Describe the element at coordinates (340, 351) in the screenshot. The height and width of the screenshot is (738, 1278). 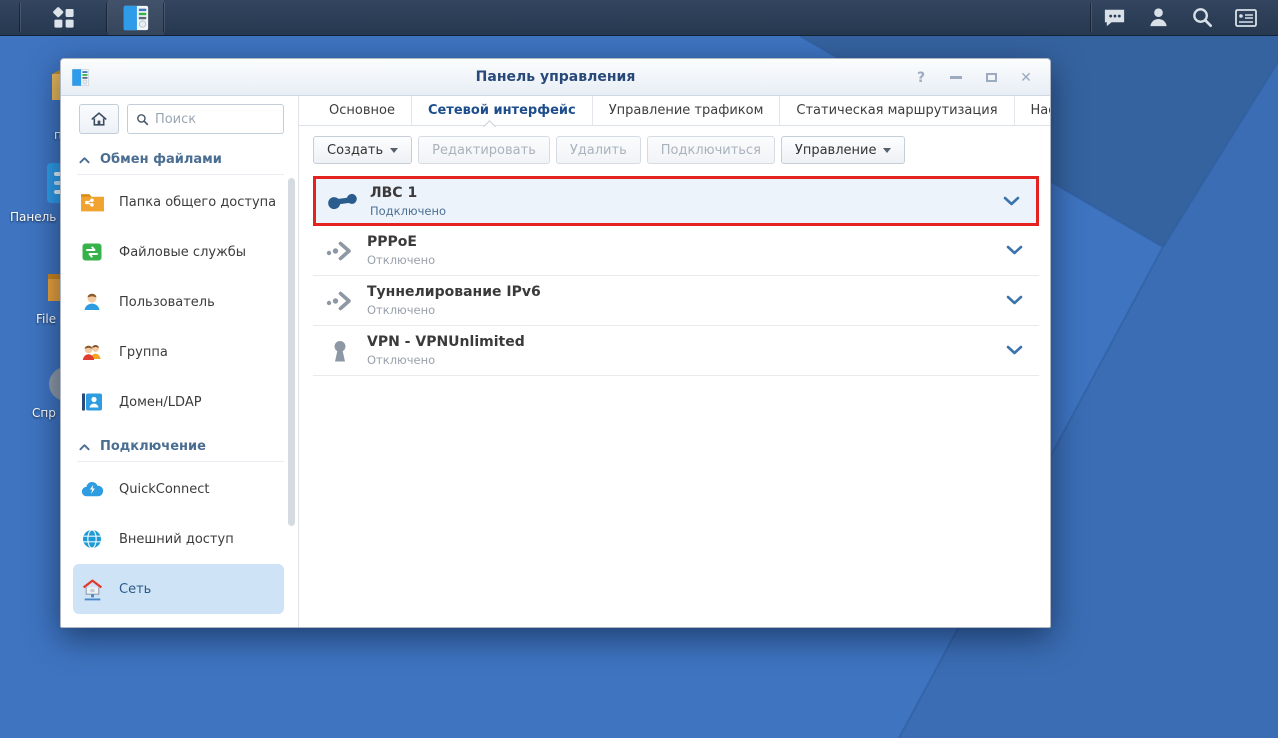
I see `vpn-keyhole-icon` at that location.